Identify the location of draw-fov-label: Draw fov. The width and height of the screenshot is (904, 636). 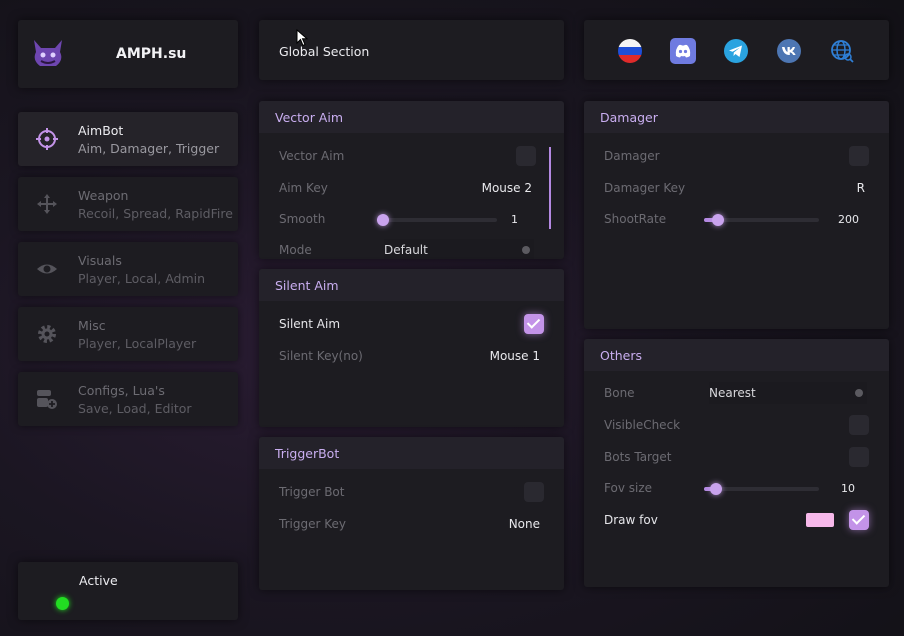
(631, 520).